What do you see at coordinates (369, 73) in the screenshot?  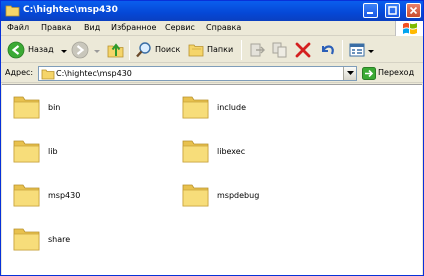 I see `go-arrow-icon` at bounding box center [369, 73].